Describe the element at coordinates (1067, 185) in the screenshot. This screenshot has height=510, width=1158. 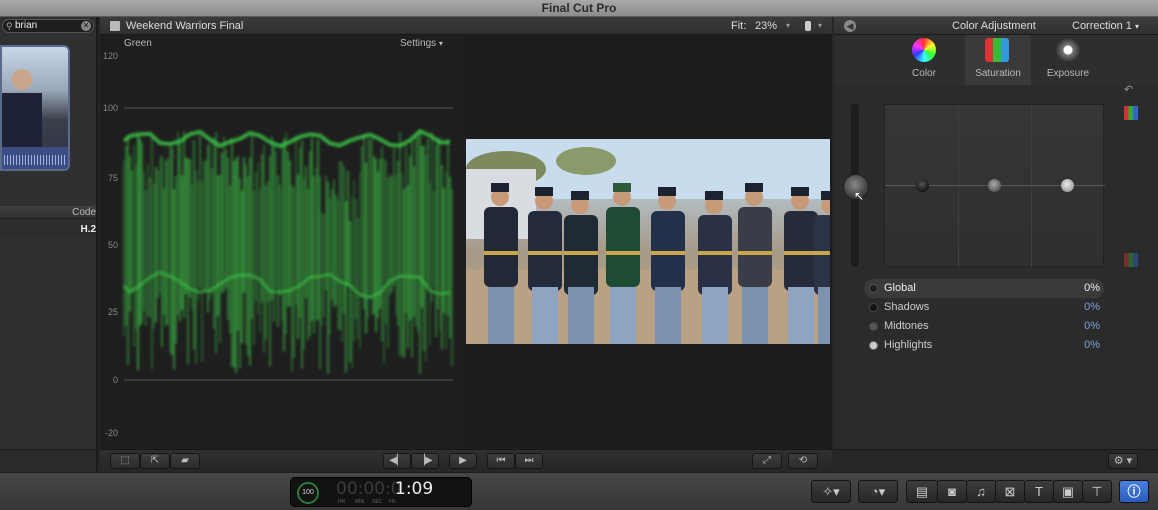
I see `highlights-puck` at that location.